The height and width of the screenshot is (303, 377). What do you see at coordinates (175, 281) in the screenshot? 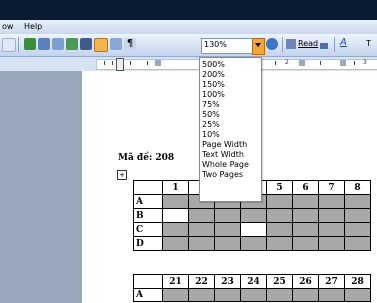
I see `table-header-cell: 21` at bounding box center [175, 281].